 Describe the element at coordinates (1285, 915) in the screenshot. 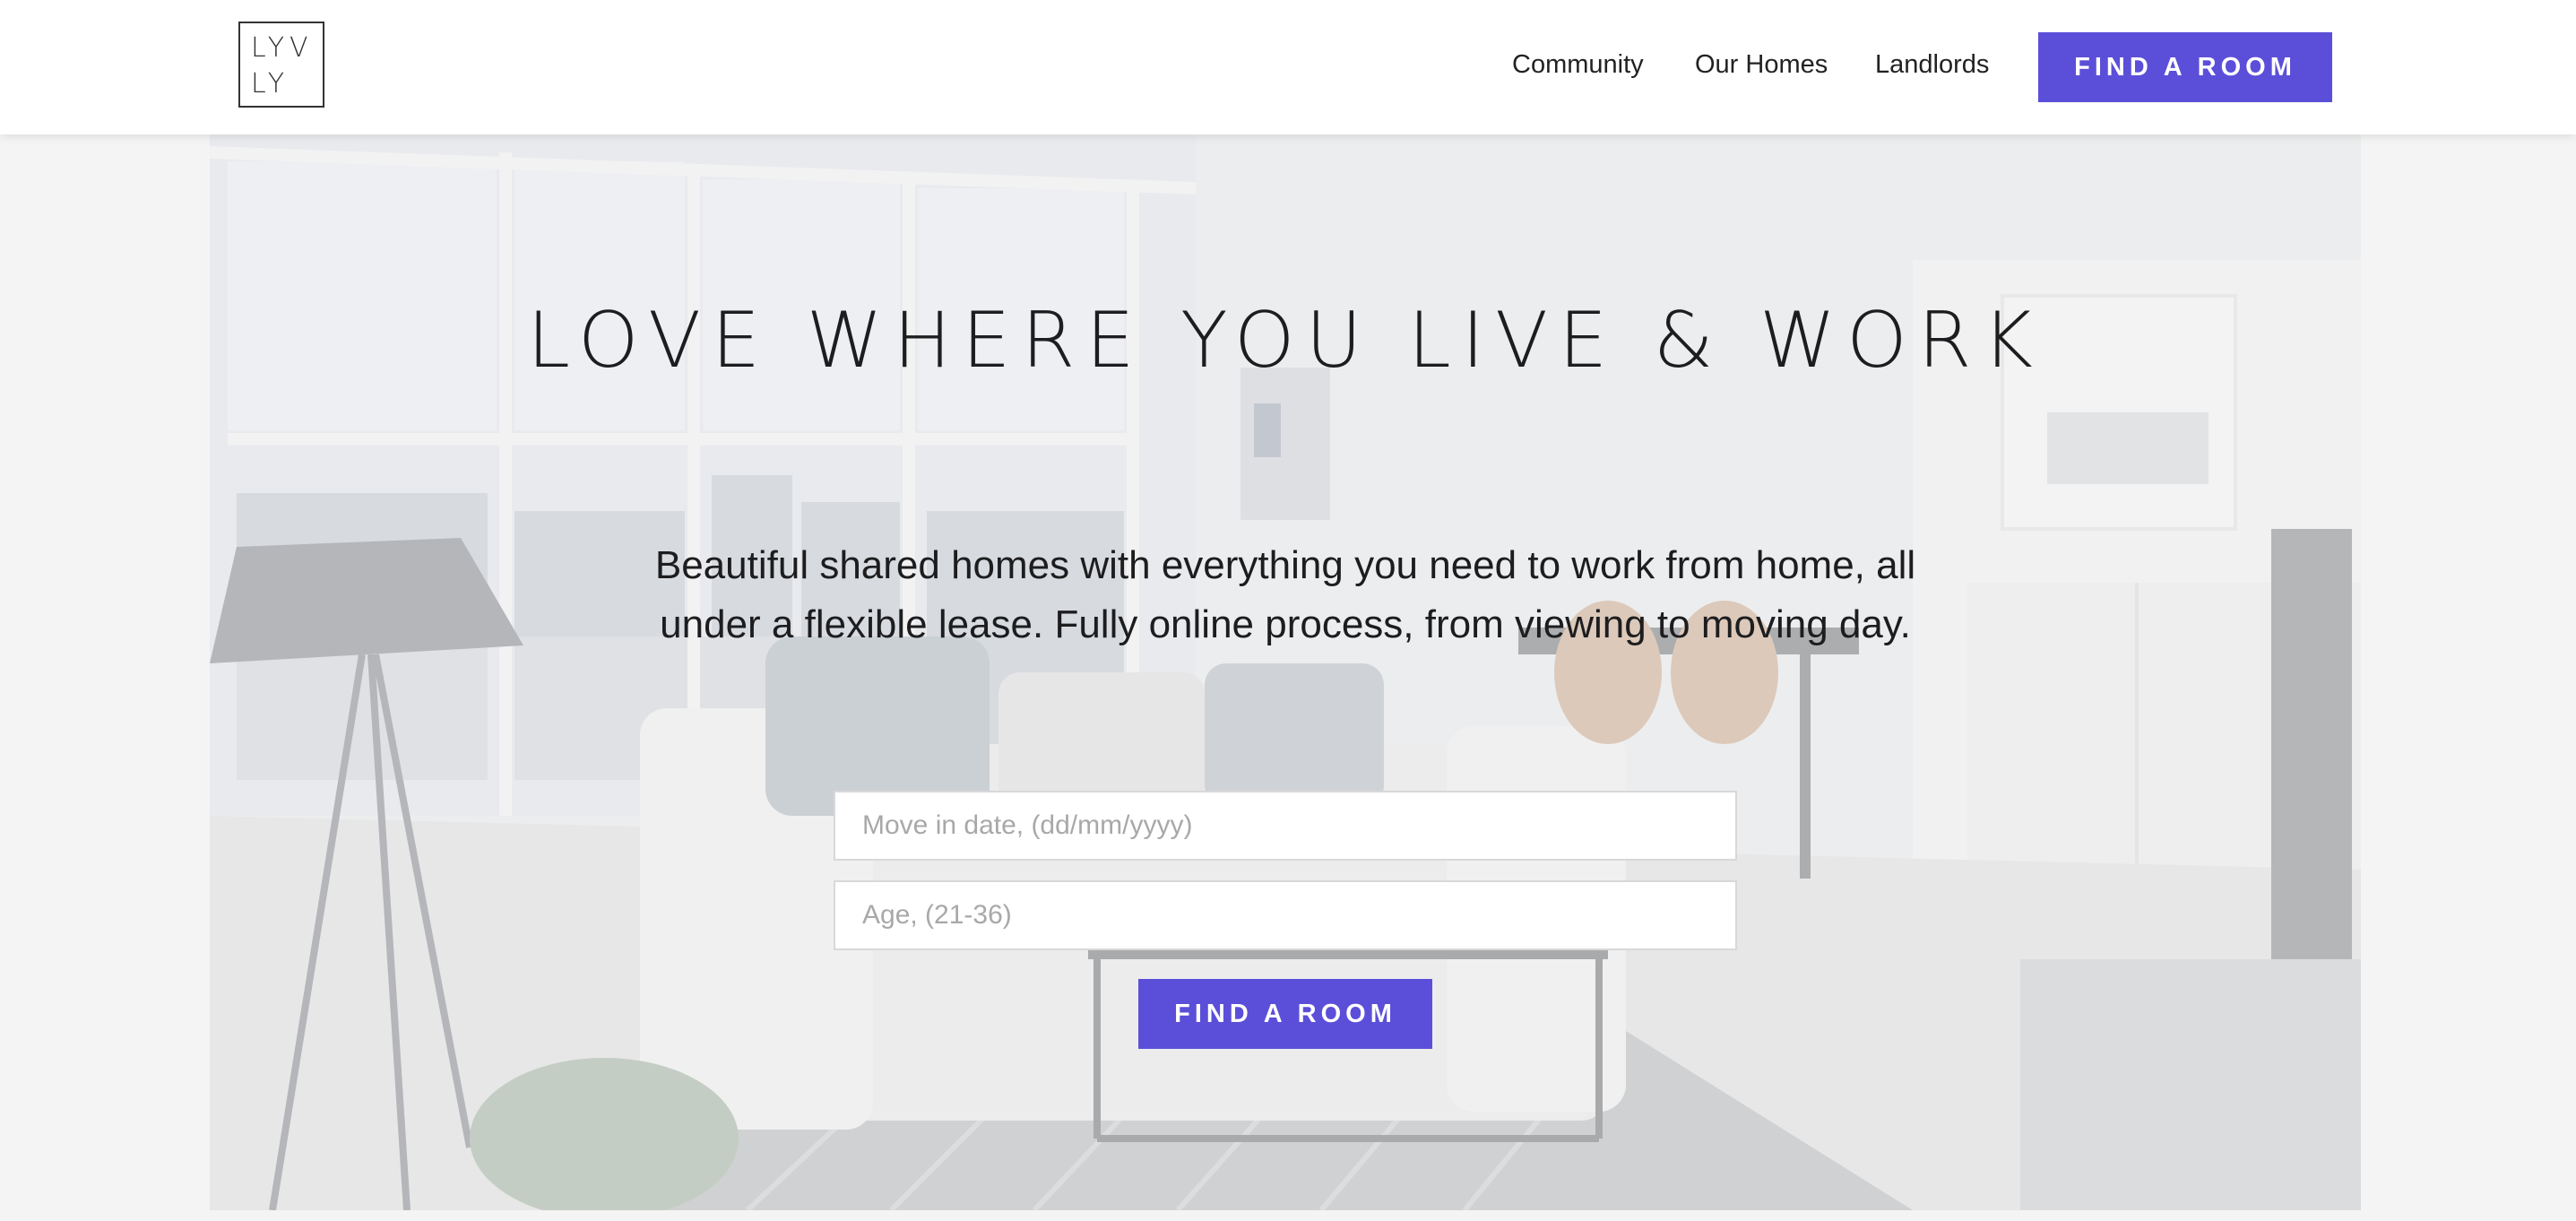

I see `age-input` at that location.